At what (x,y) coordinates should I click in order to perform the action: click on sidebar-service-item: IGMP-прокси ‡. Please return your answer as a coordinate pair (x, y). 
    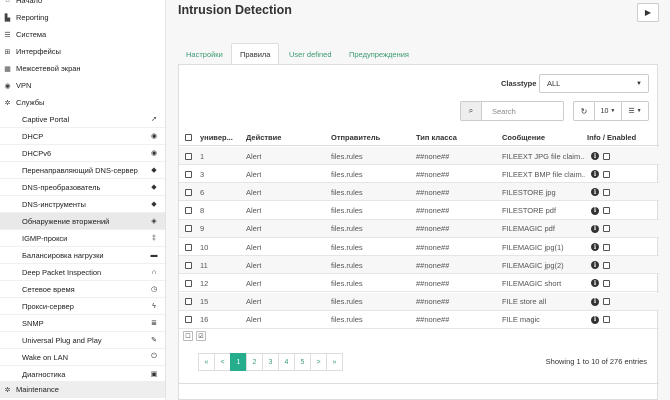
    Looking at the image, I should click on (82, 238).